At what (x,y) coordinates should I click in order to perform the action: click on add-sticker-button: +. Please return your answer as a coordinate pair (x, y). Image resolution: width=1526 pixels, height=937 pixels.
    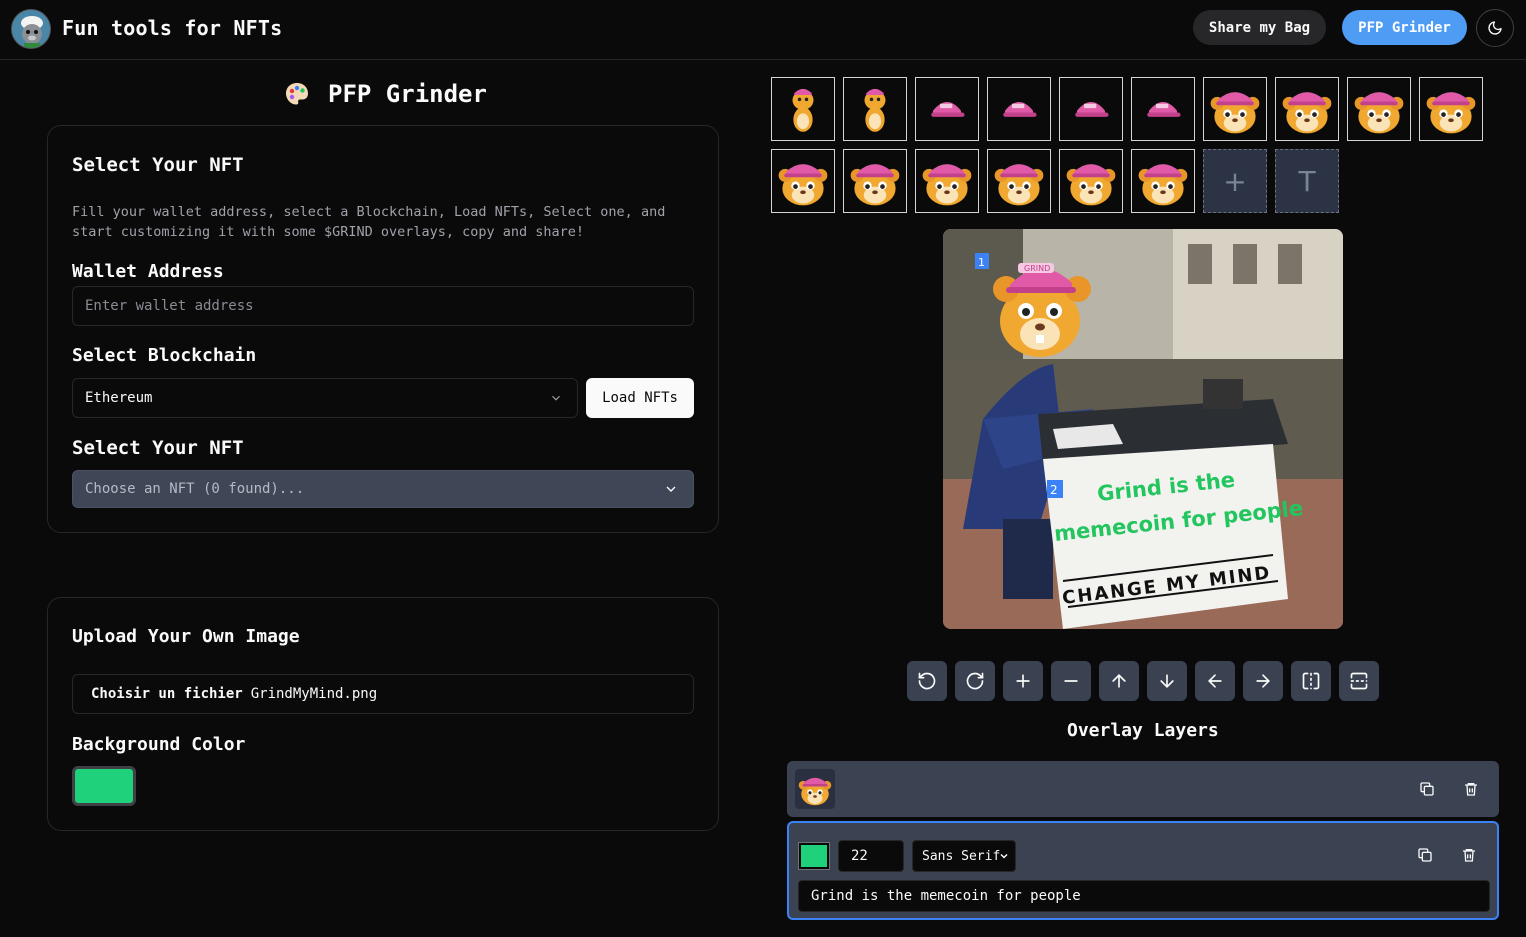
    Looking at the image, I should click on (1235, 181).